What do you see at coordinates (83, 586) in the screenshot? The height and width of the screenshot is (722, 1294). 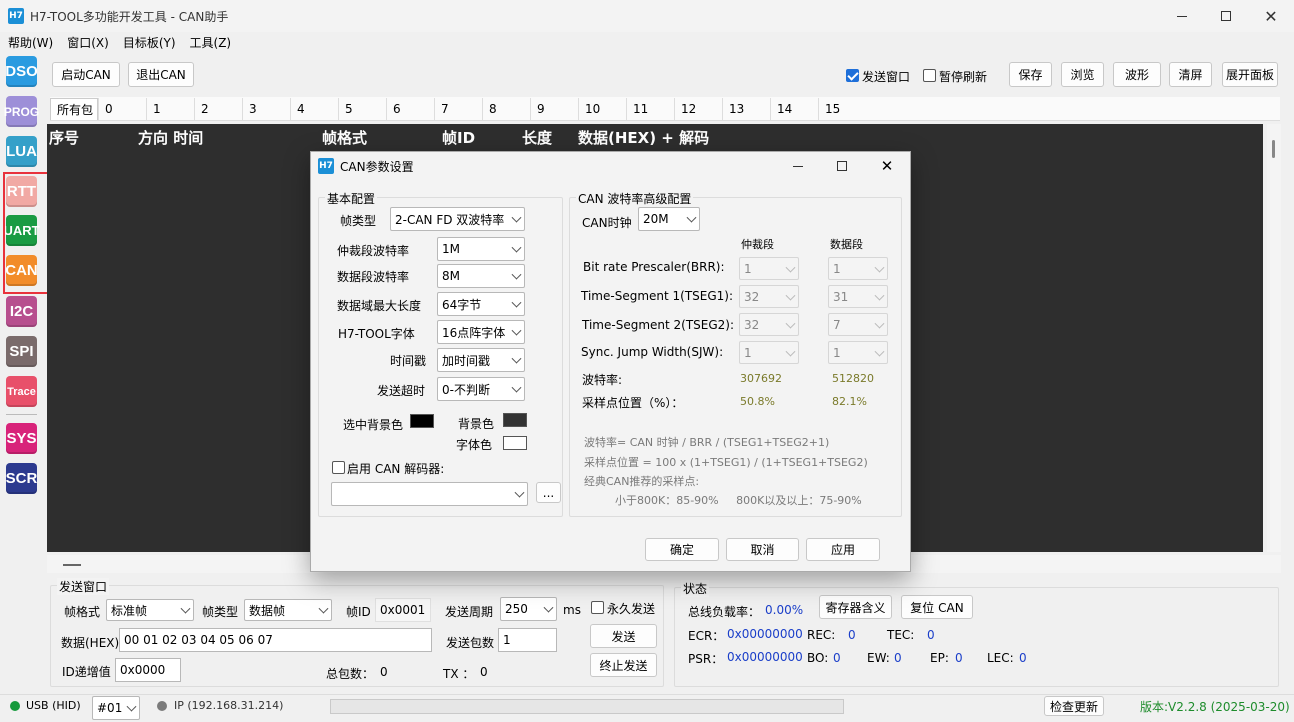 I see `send-group-title: 发送窗口` at bounding box center [83, 586].